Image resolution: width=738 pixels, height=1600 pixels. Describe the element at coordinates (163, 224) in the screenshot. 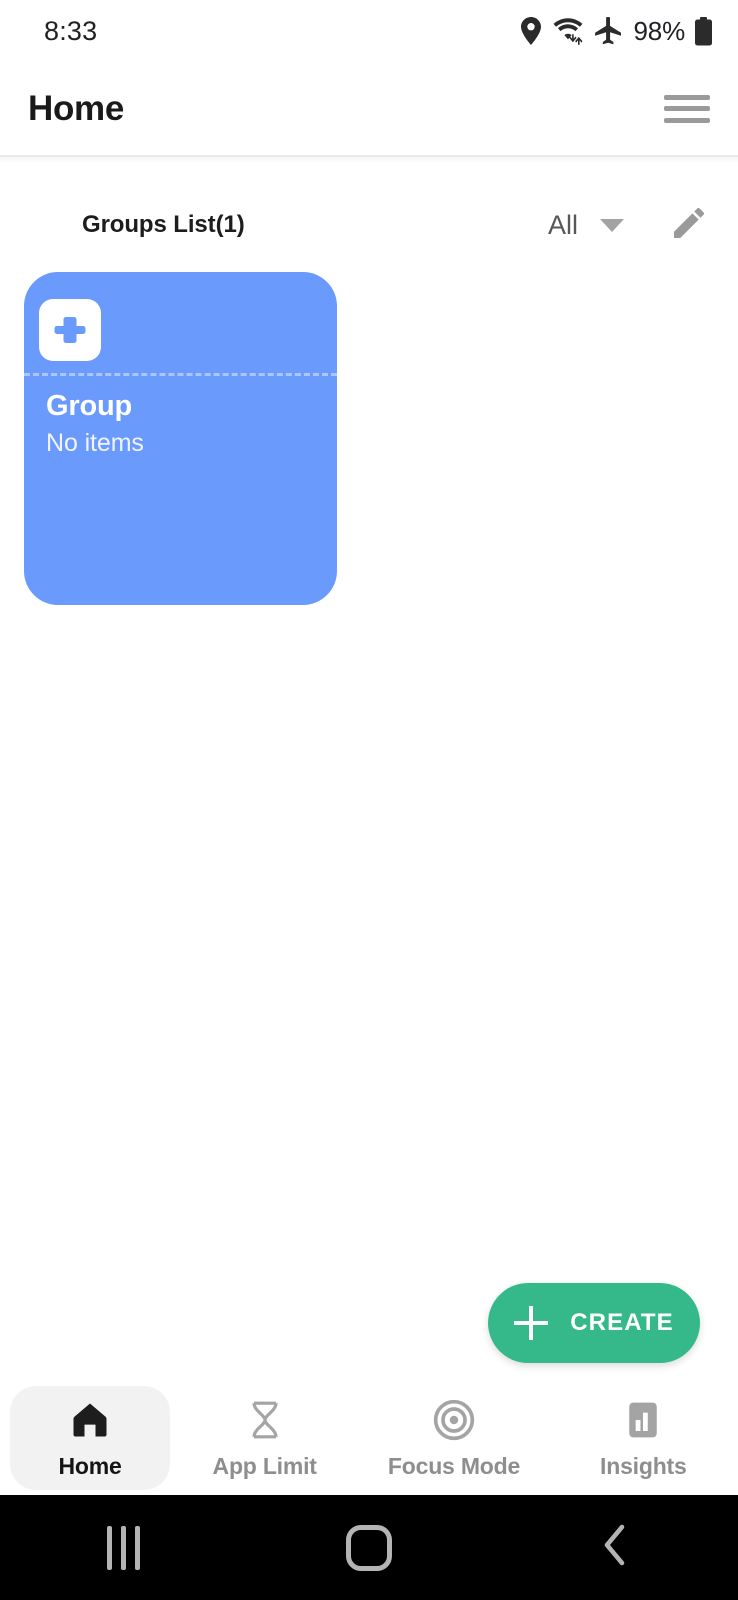

I see `groups-list-title: Groups List(1)` at that location.